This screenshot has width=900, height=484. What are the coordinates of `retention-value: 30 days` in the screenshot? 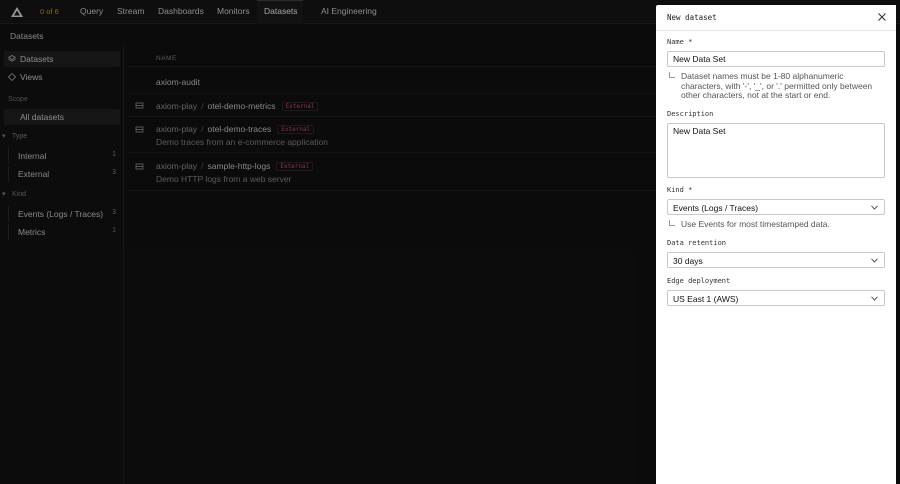 It's located at (688, 261).